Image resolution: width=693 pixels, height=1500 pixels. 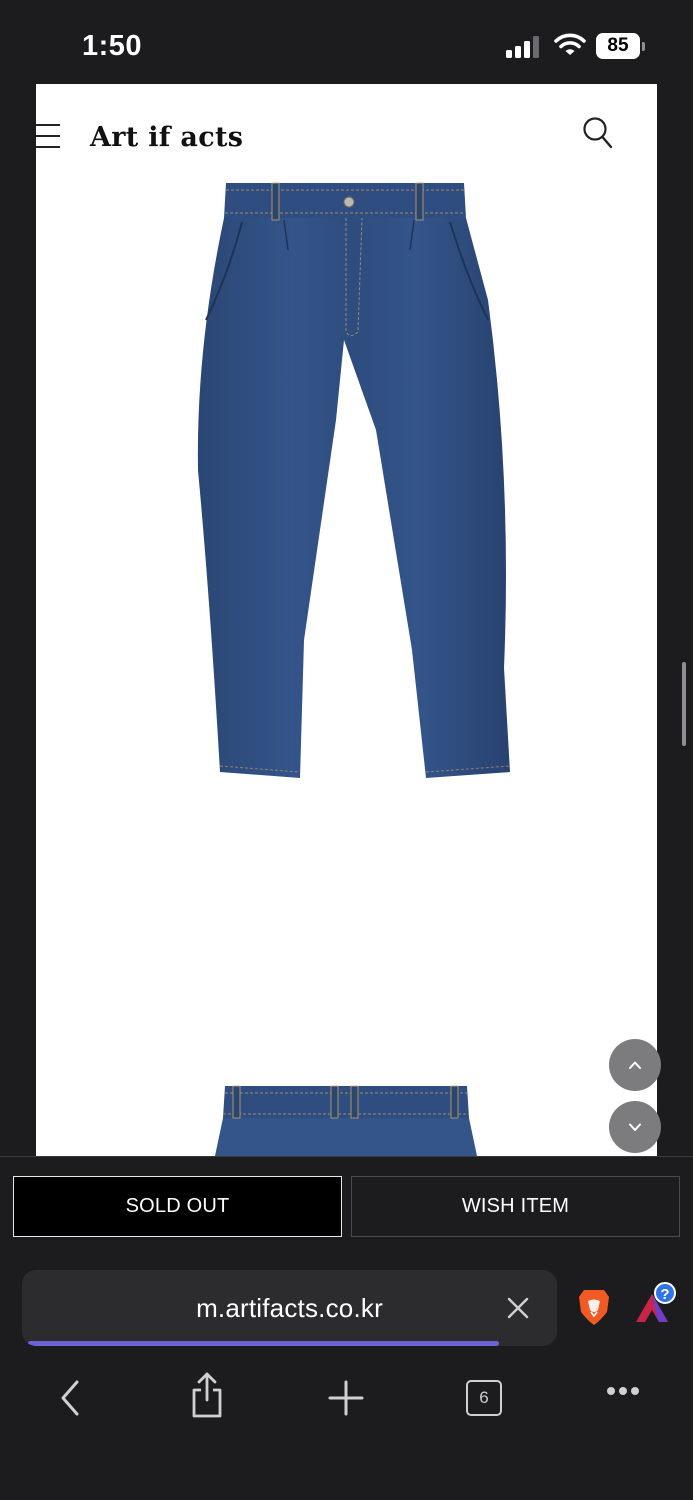 What do you see at coordinates (515, 1206) in the screenshot?
I see `wish-item-button: WISH ITEM` at bounding box center [515, 1206].